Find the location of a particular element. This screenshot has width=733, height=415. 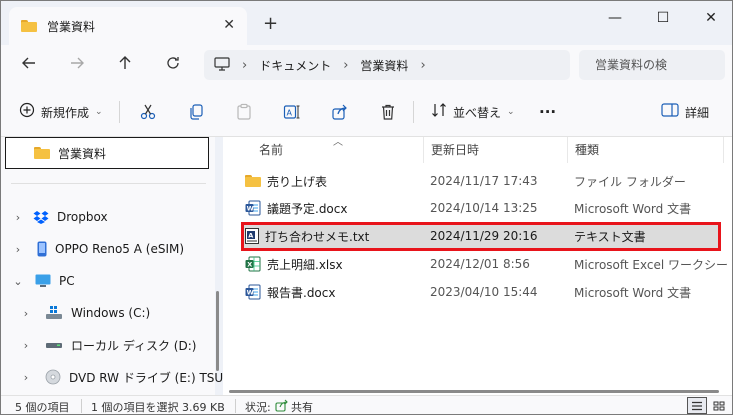

clipboard-icon is located at coordinates (244, 111).